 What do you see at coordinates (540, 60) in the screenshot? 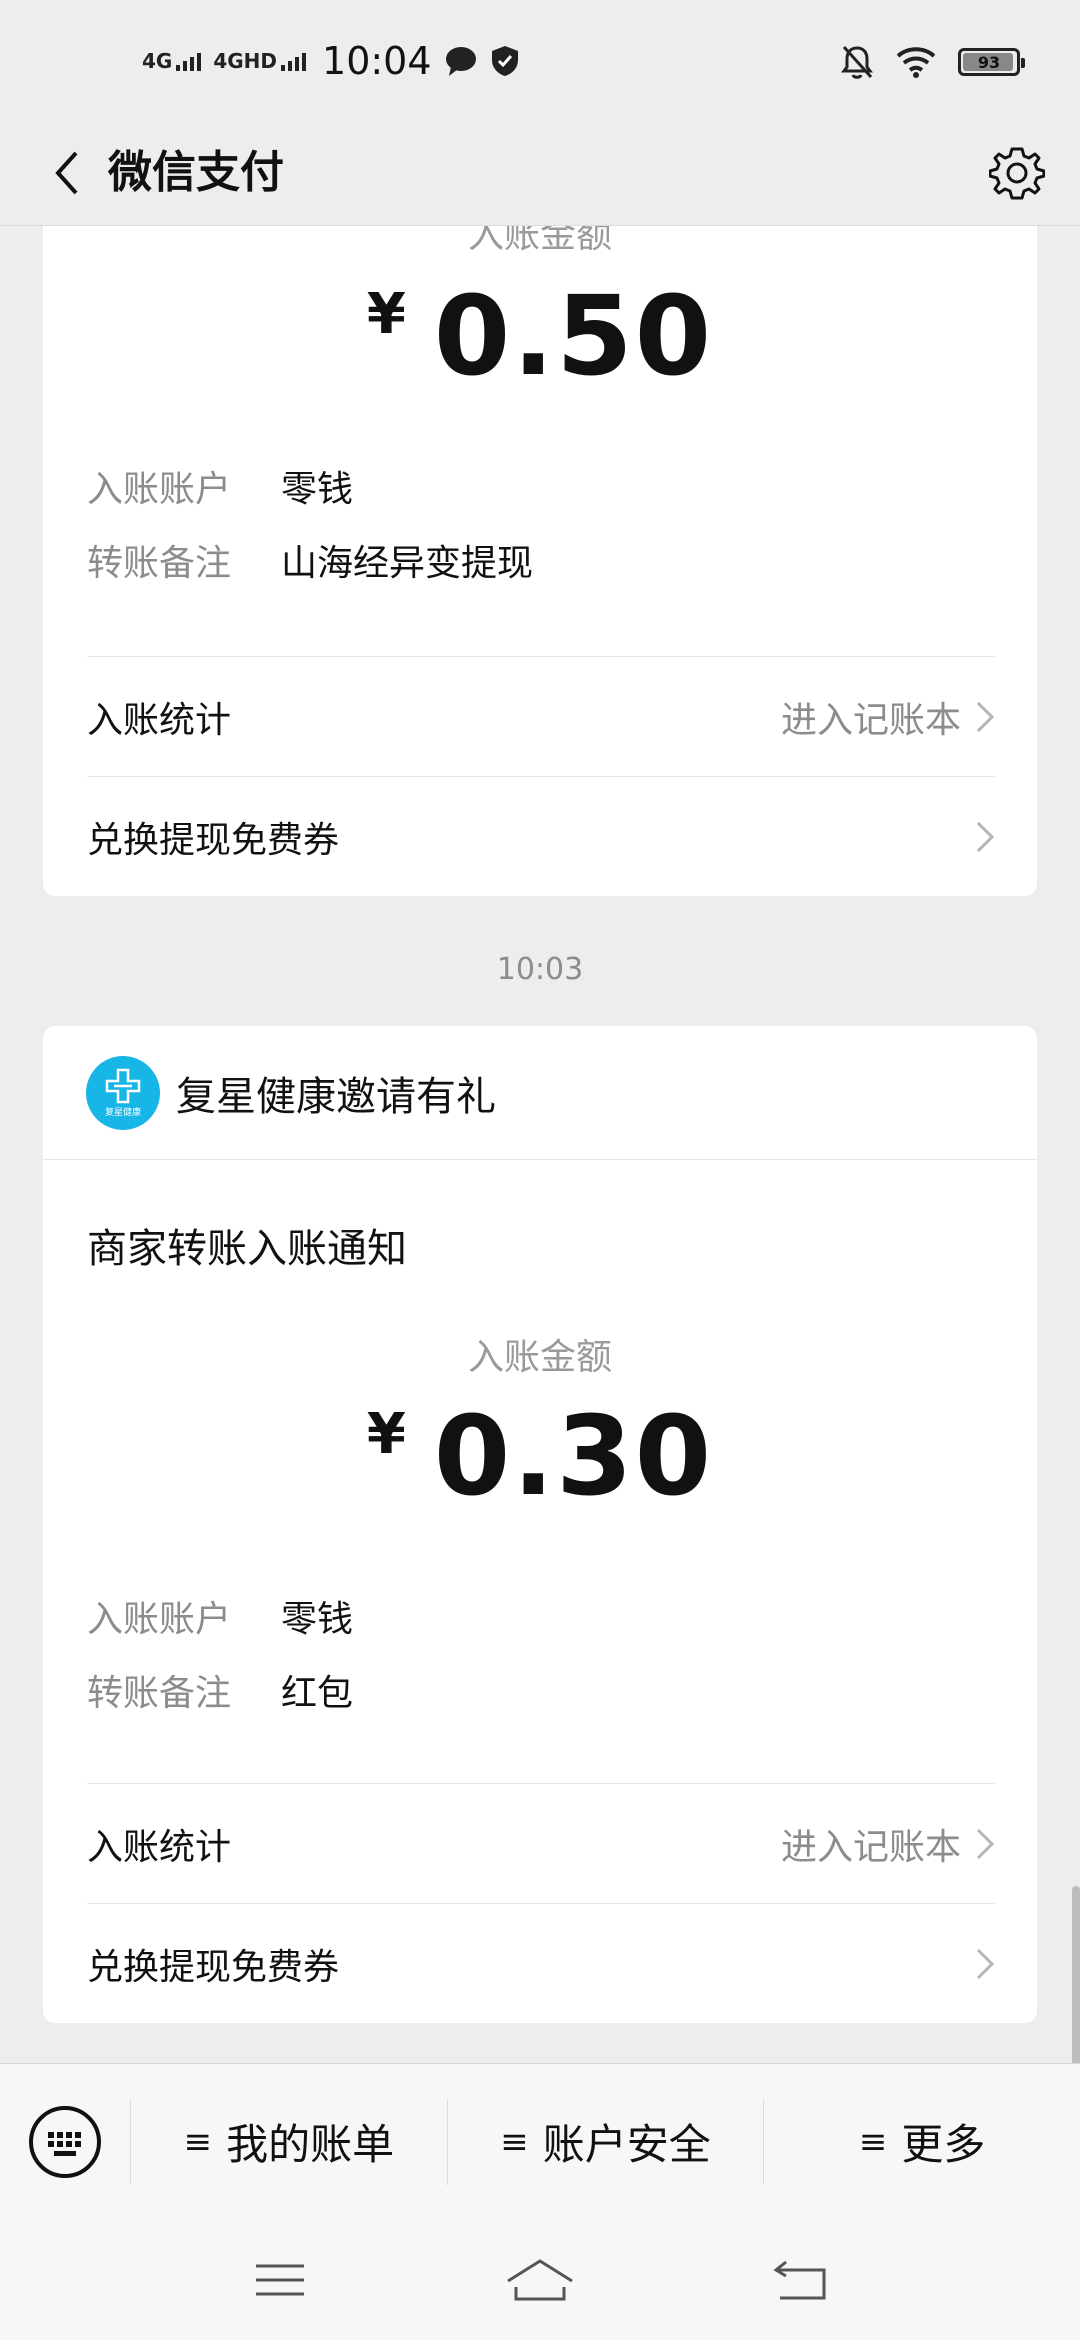
I see `status-bar: 4G 4GHD 10:04 93` at bounding box center [540, 60].